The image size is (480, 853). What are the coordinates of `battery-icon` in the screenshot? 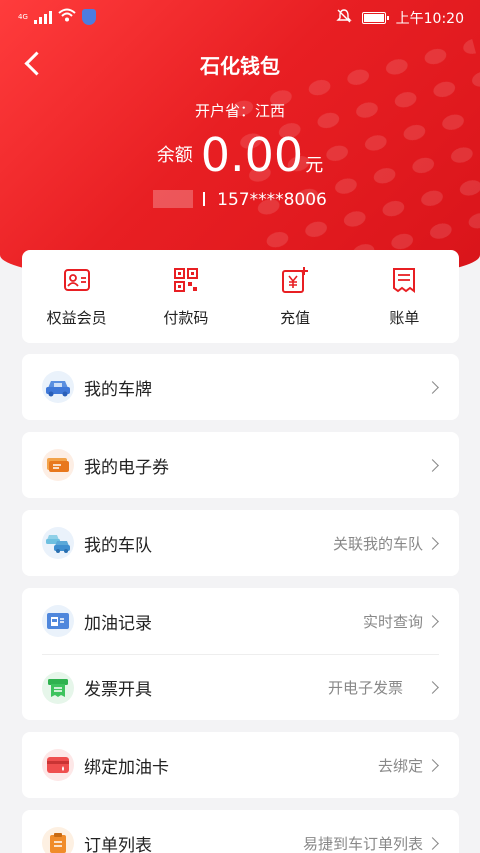 It's located at (375, 18).